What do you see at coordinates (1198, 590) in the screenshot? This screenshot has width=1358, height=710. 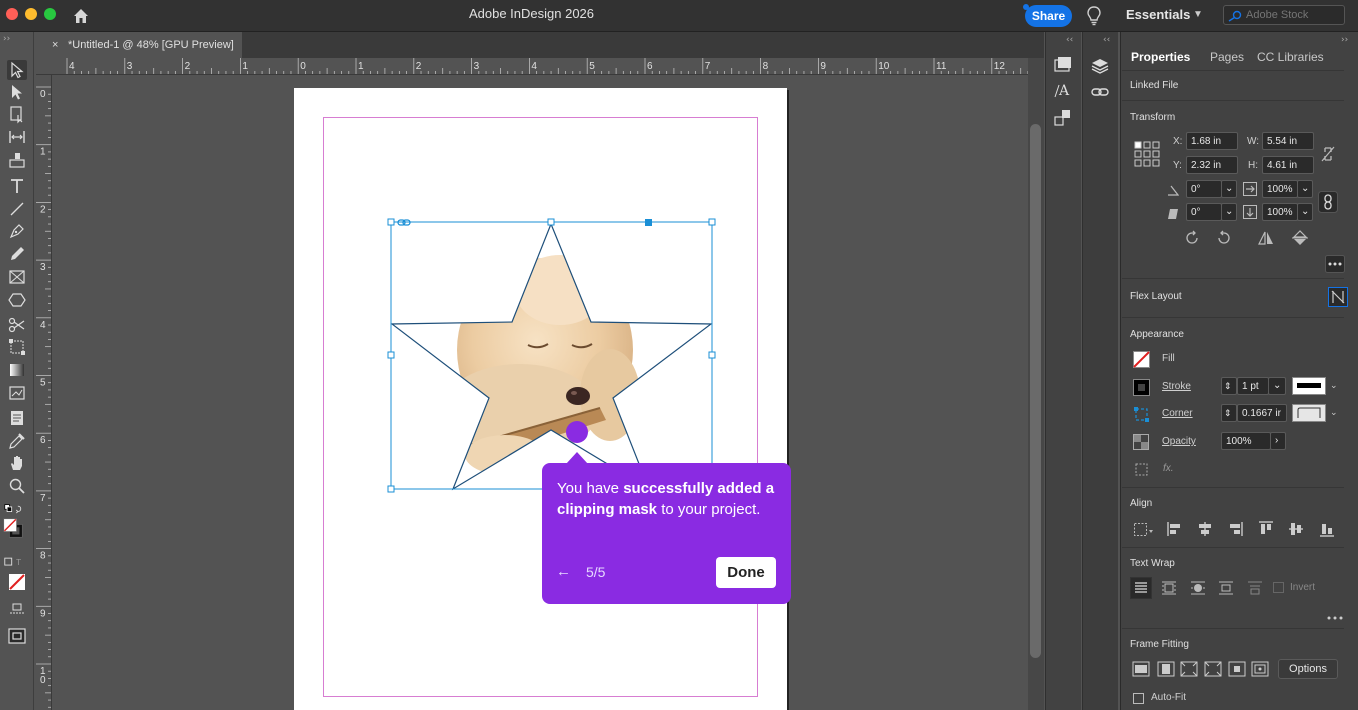 I see `wrap-object-shape-icon` at bounding box center [1198, 590].